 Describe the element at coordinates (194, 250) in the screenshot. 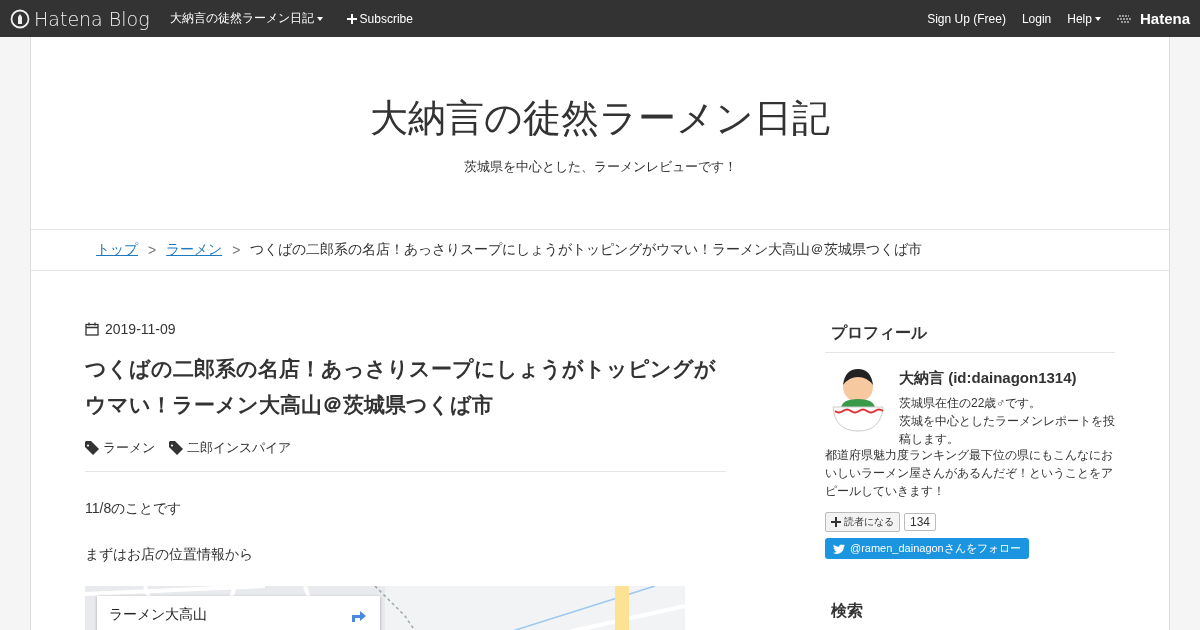

I see `breadcrumb-link: ラーメン` at that location.